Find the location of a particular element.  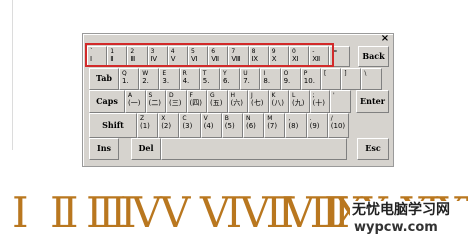

key-bottom-label: Ⅵ is located at coordinates (194, 59).